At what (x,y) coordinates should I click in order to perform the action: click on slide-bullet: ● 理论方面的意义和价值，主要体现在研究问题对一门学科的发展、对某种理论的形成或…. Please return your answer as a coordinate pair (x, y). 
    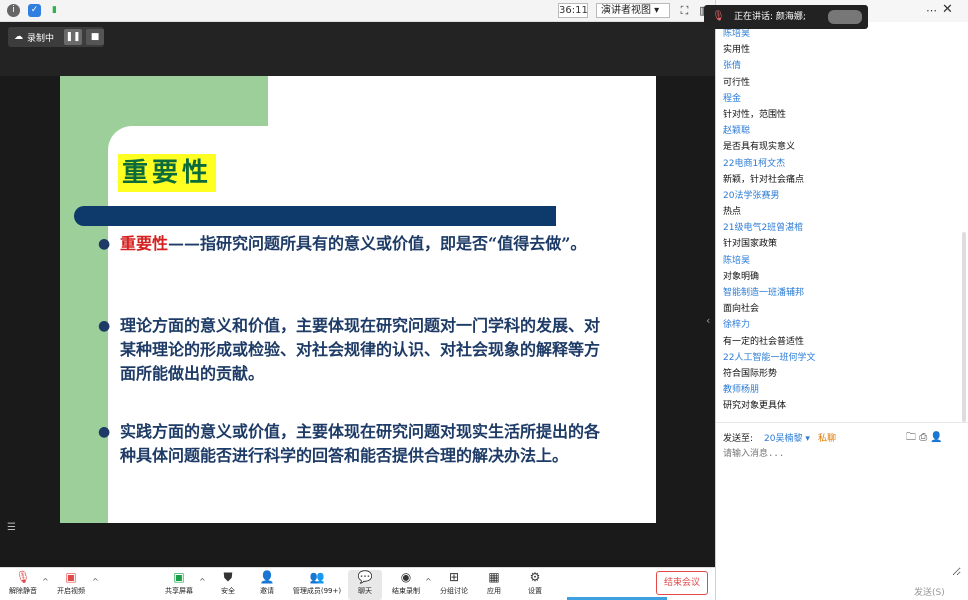
    Looking at the image, I should click on (349, 350).